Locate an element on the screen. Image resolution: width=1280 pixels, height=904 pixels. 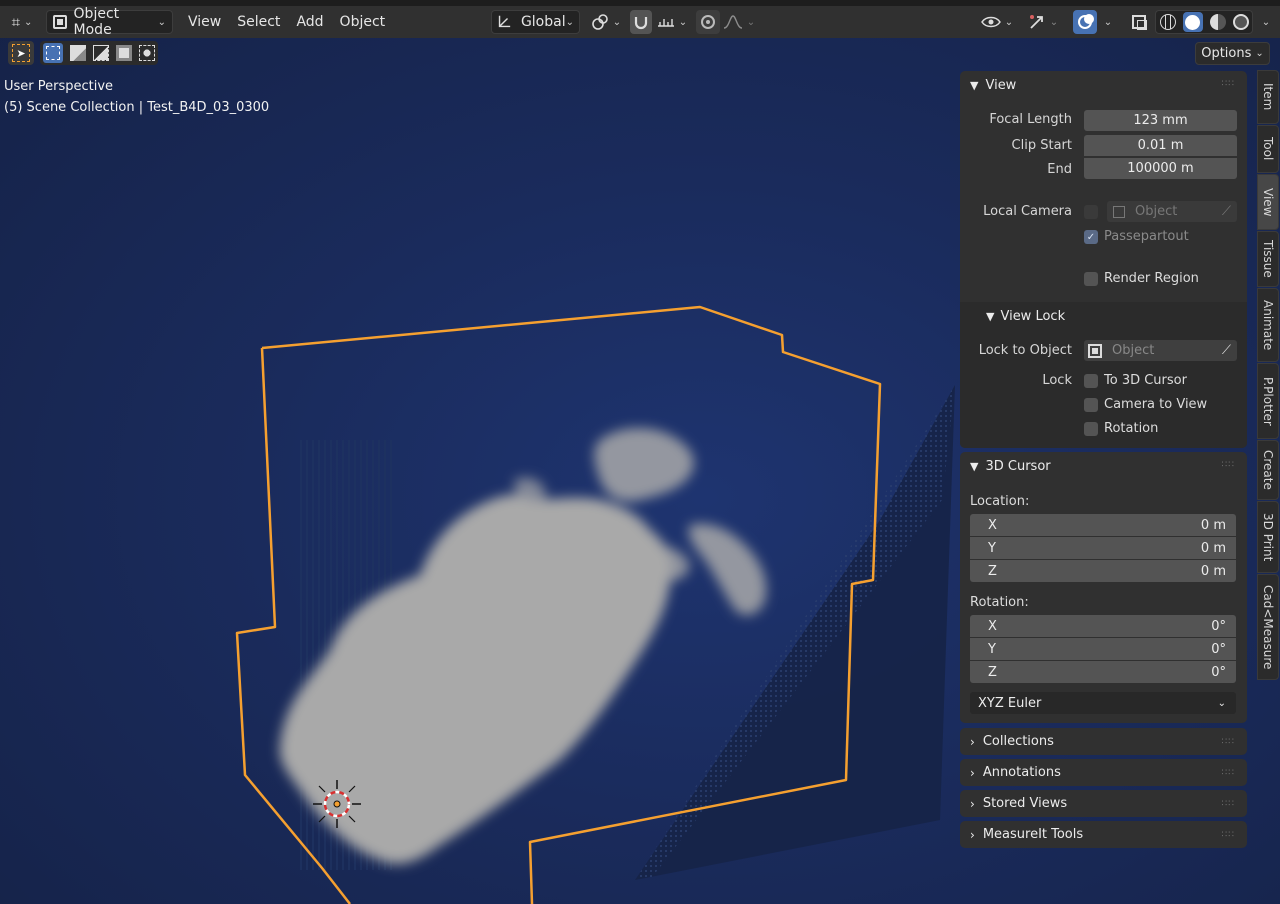
tab-p-plotter: P.Plotter is located at coordinates (1268, 401).